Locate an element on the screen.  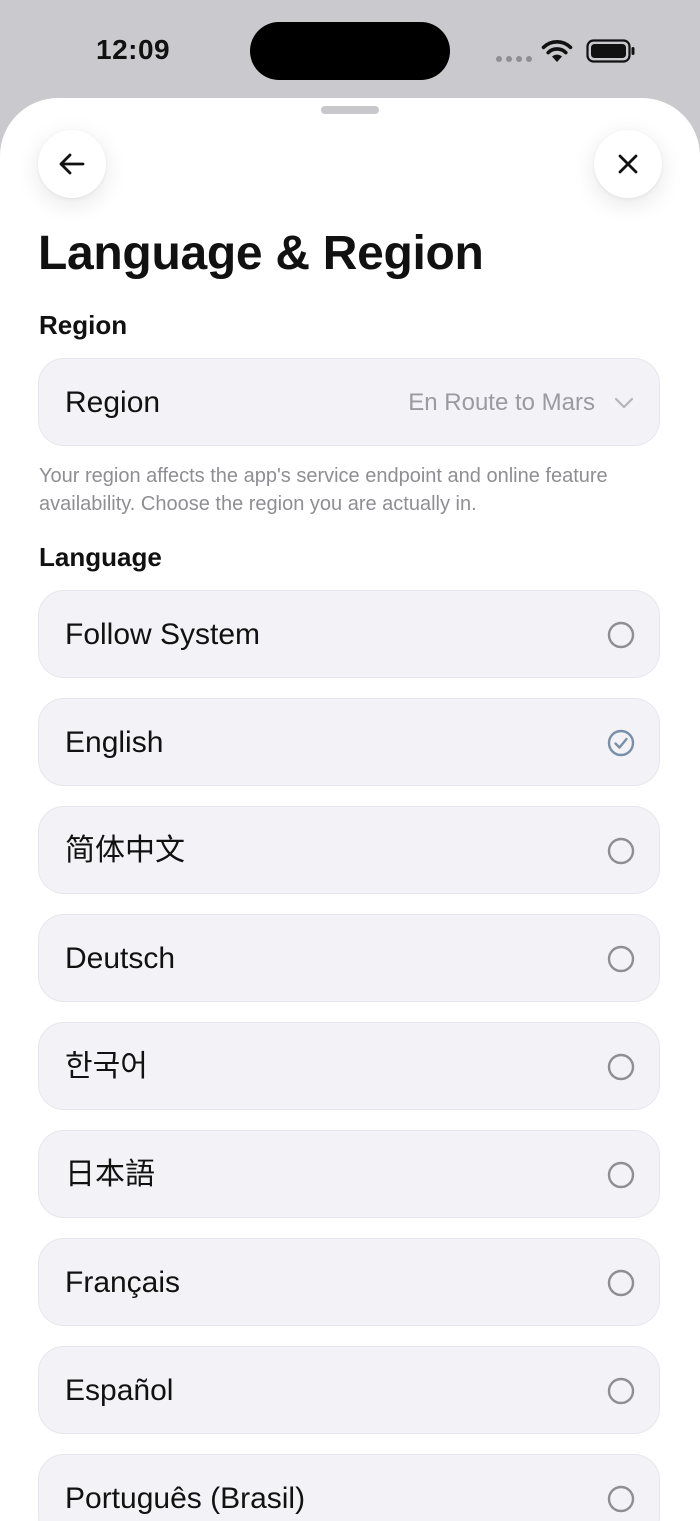
language-option-english: English is located at coordinates (349, 742).